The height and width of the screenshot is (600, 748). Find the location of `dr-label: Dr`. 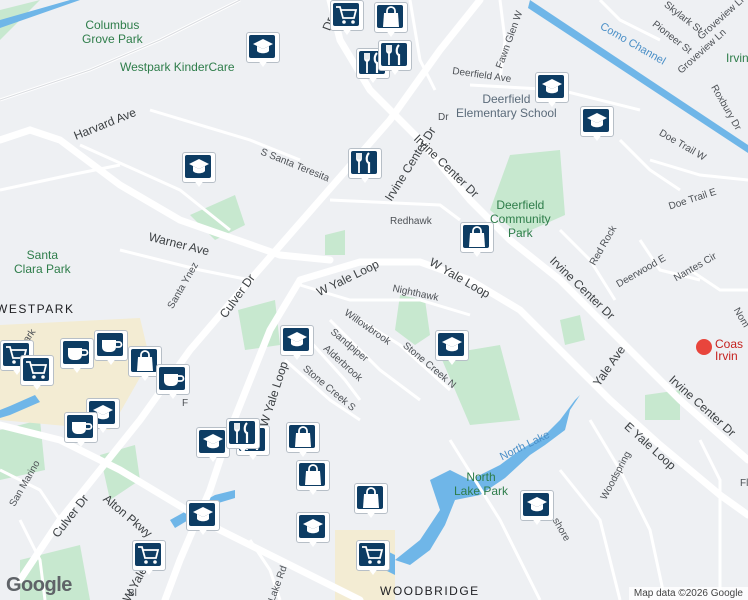

dr-label: Dr is located at coordinates (443, 117).